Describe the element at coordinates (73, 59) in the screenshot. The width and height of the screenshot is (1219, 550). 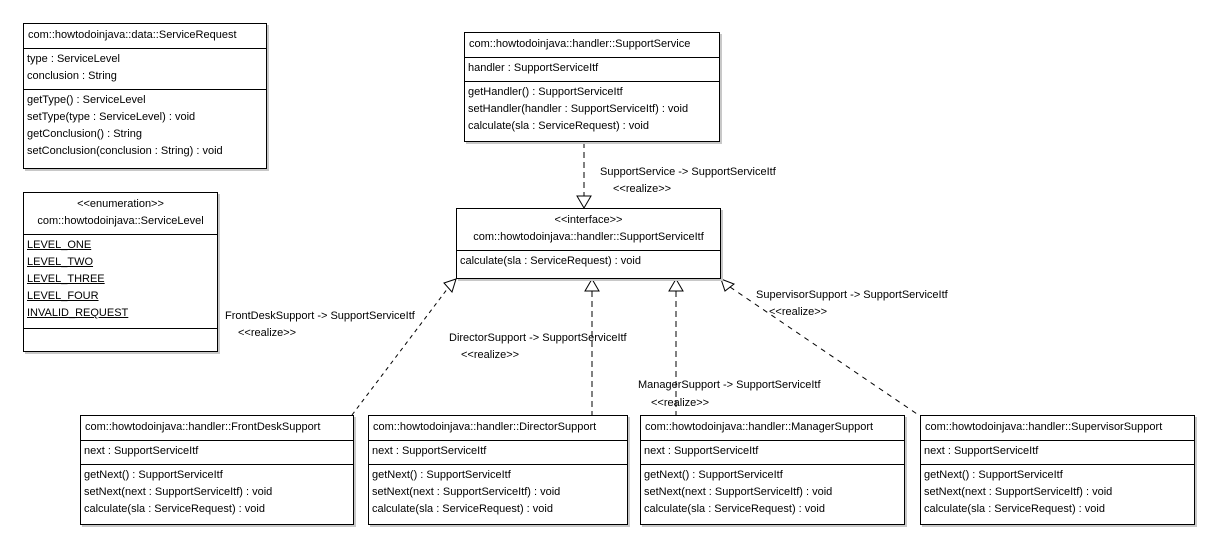
I see `attribute: type : ServiceLevel` at that location.